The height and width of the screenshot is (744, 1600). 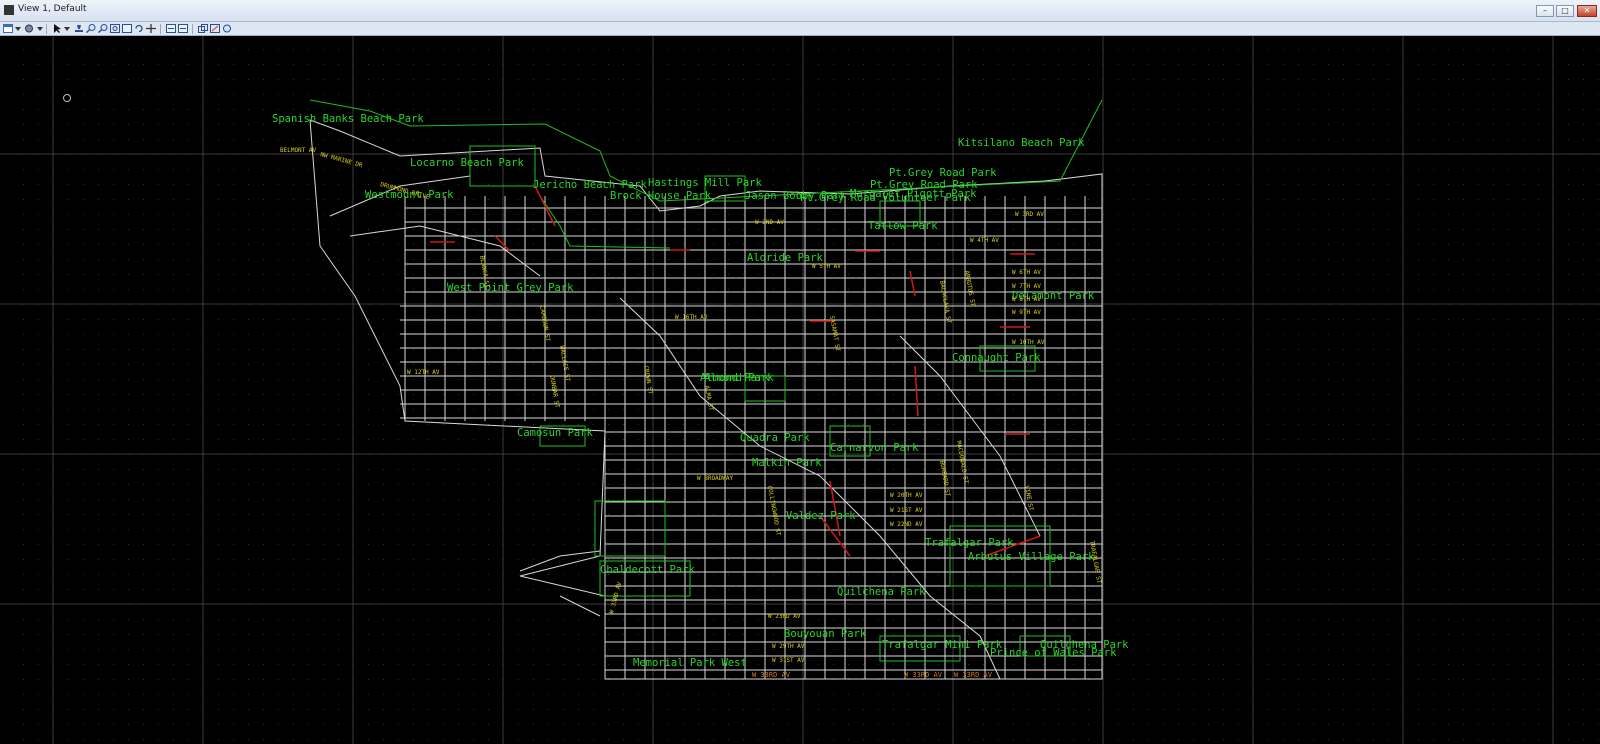 What do you see at coordinates (57, 28) in the screenshot?
I see `select-icon` at bounding box center [57, 28].